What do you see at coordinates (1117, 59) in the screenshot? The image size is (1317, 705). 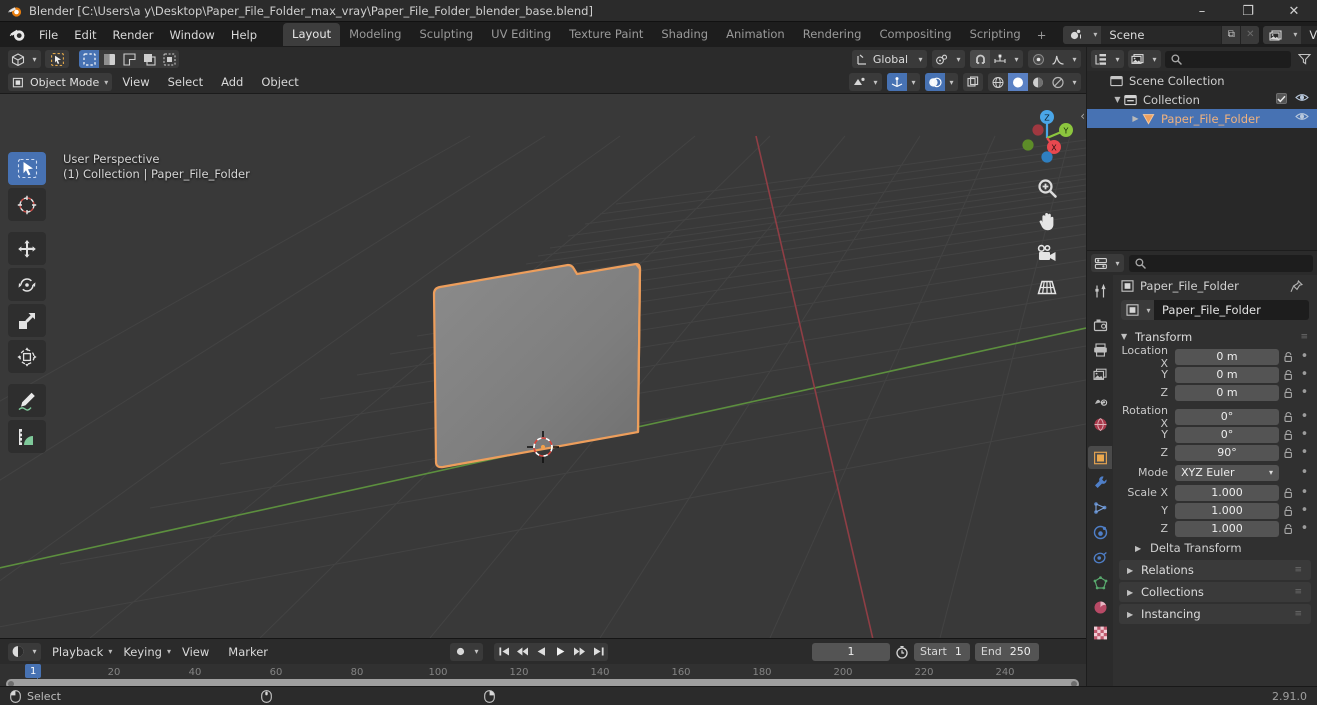 I see `outliner-editor-chevron-icon: ▾` at bounding box center [1117, 59].